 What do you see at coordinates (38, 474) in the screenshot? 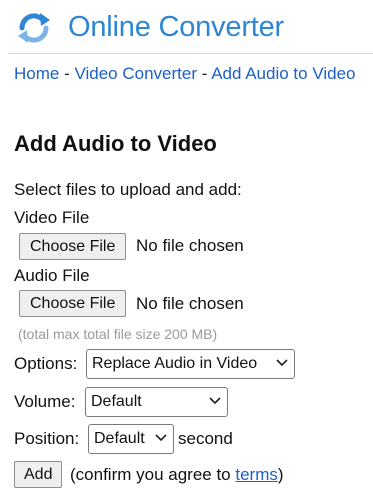
I see `add-button: Add` at bounding box center [38, 474].